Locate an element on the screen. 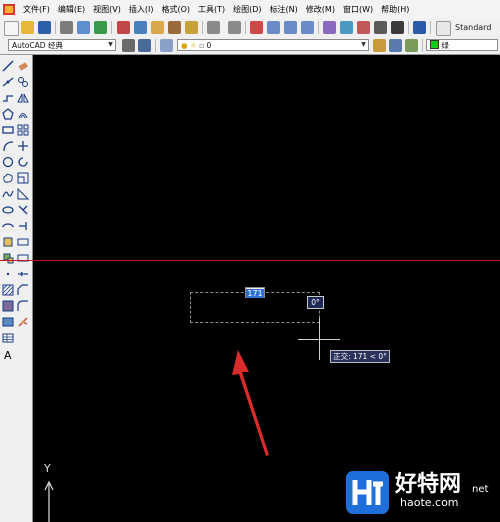  point-icon is located at coordinates (8, 274).